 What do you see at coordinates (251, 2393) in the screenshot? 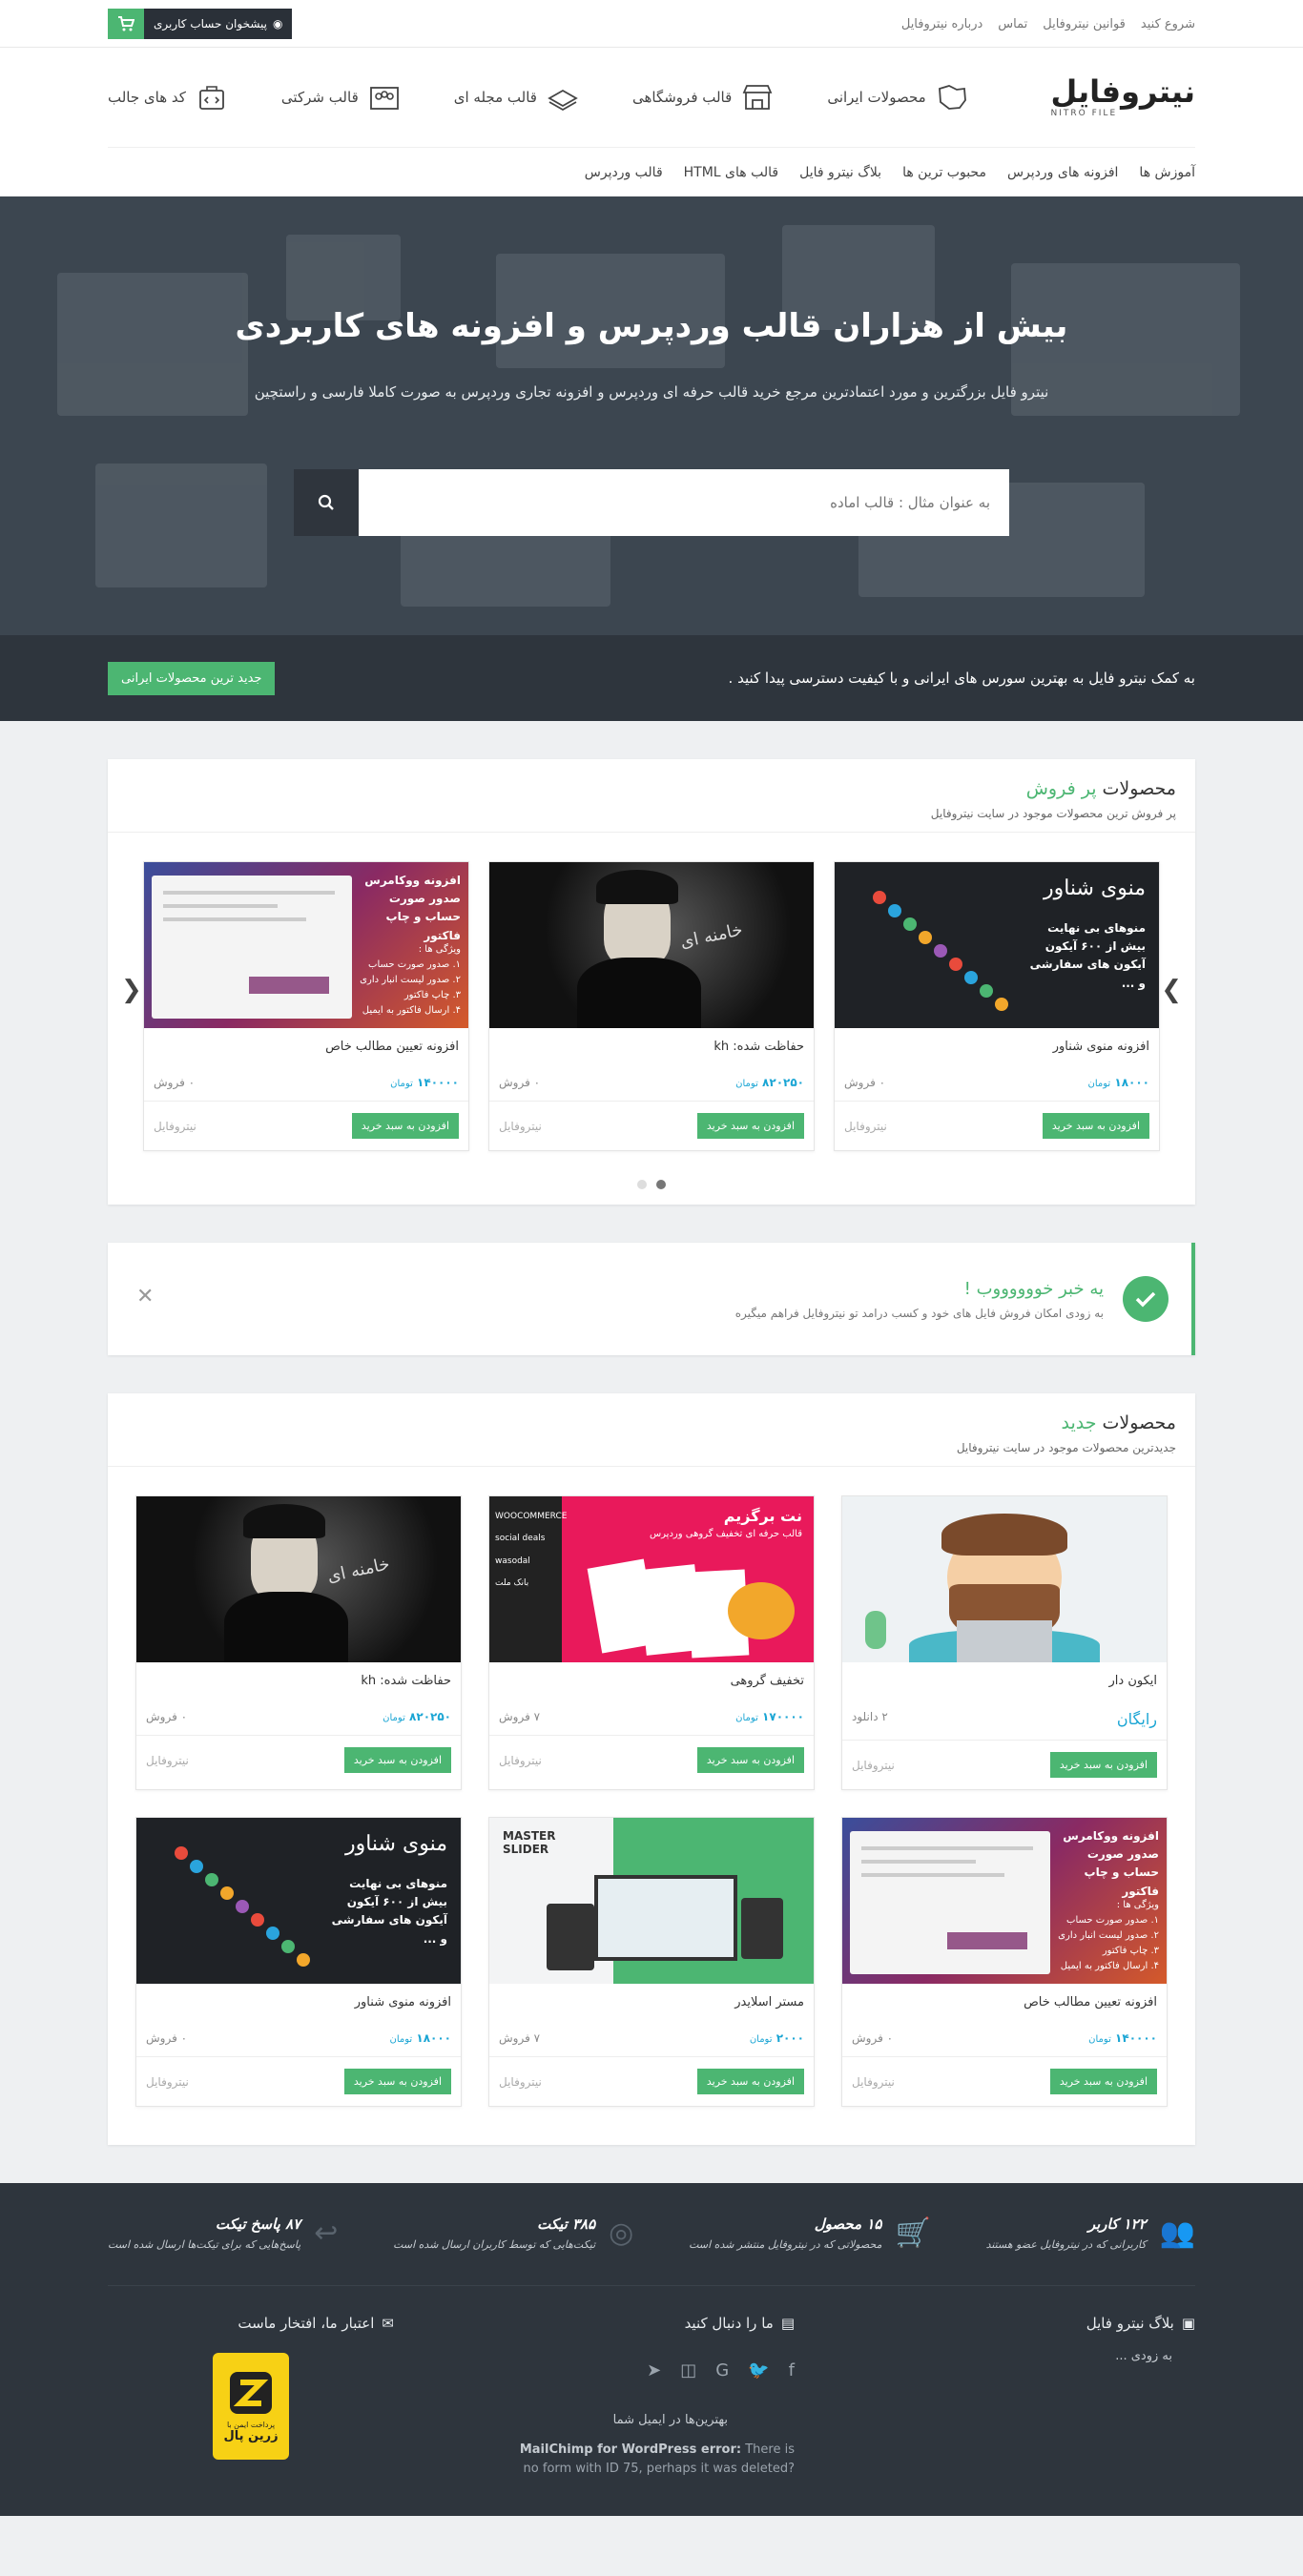
I see `zarinpal-logo-icon` at bounding box center [251, 2393].